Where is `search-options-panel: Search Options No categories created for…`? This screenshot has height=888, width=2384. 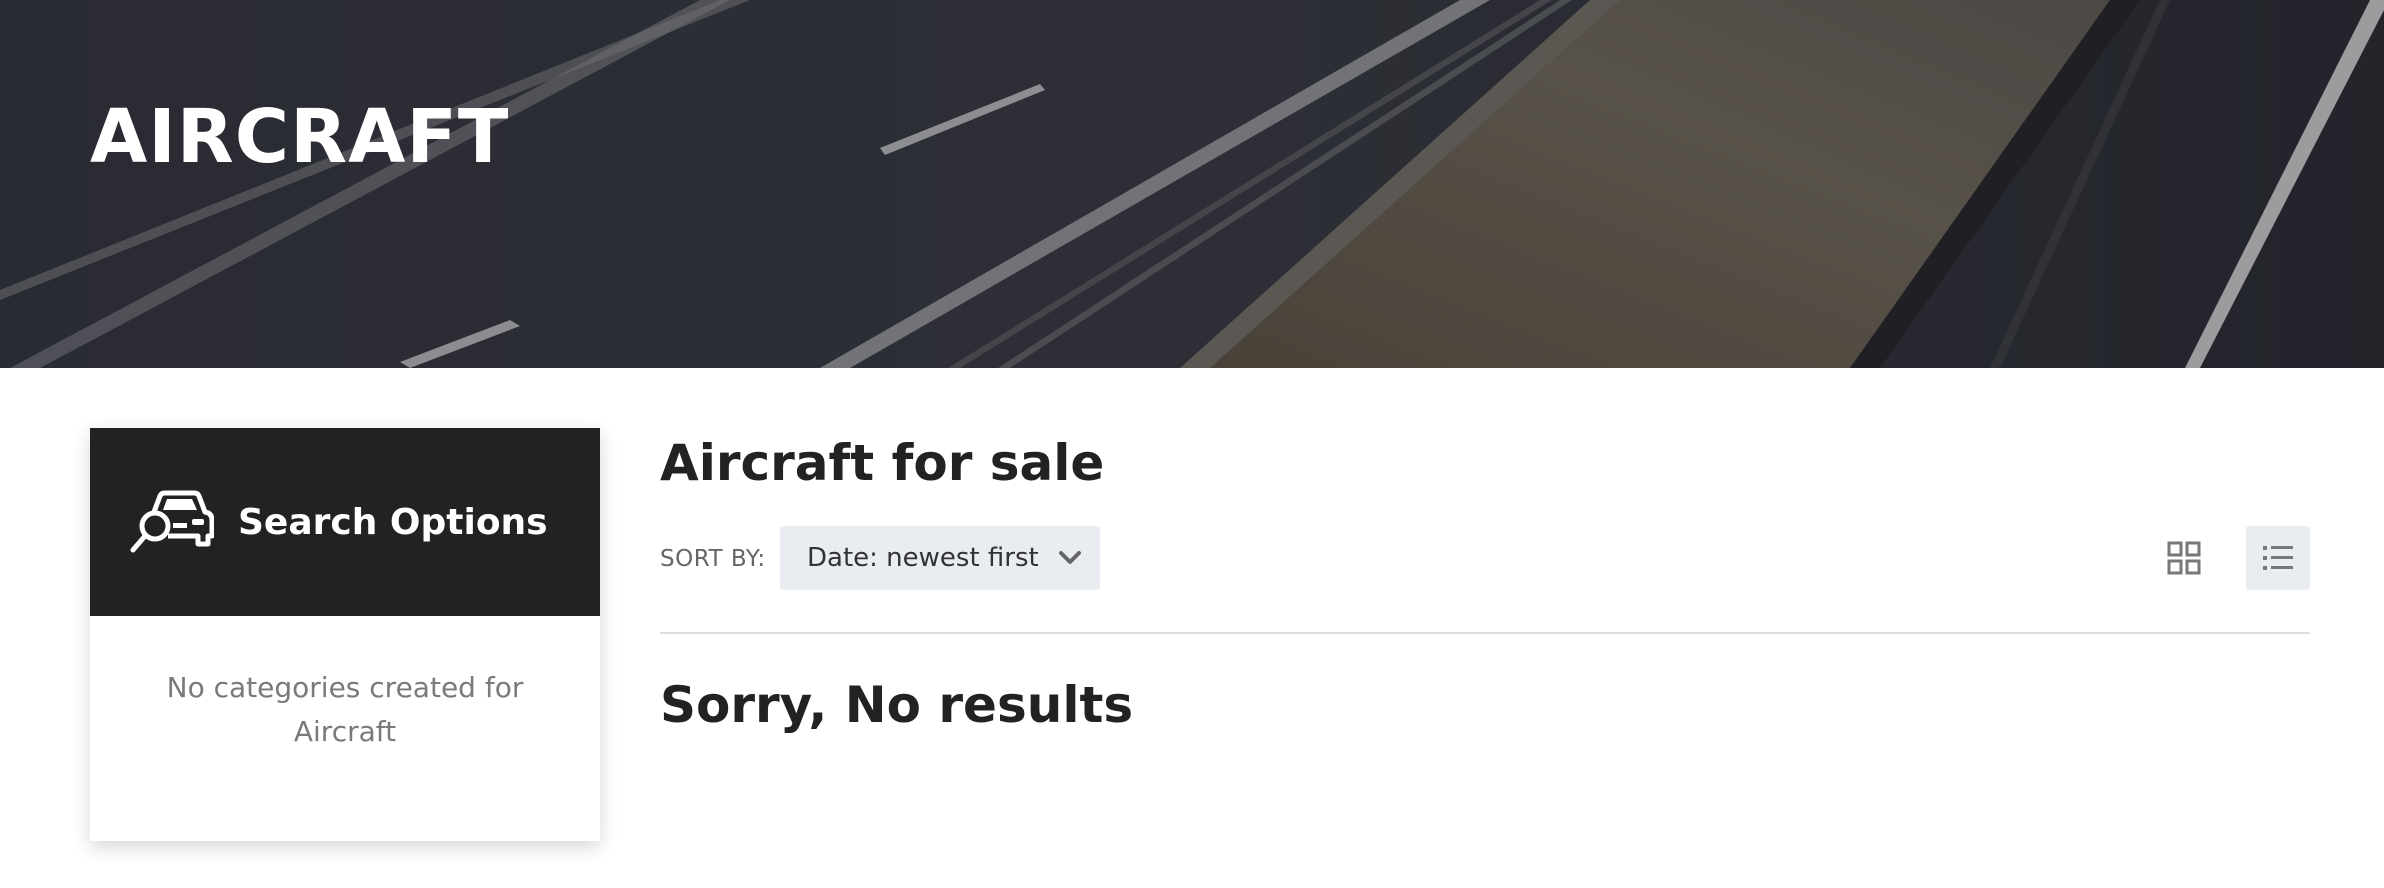
search-options-panel: Search Options No categories created for… is located at coordinates (345, 634).